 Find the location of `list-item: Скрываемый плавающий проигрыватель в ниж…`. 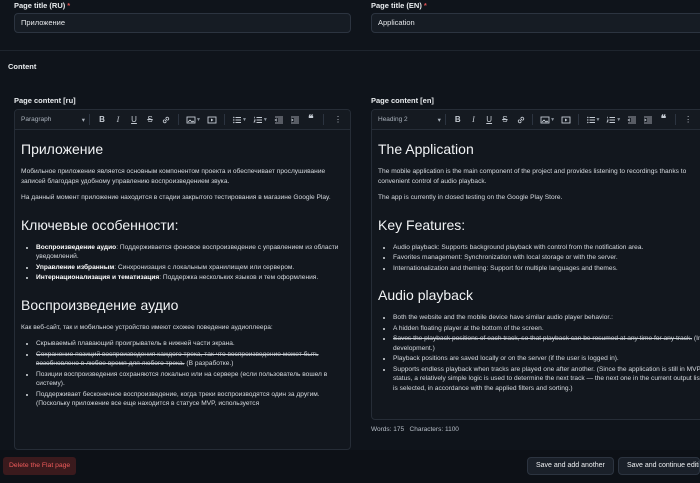

list-item: Скрываемый плавающий проигрыватель в ниж… is located at coordinates (190, 344).